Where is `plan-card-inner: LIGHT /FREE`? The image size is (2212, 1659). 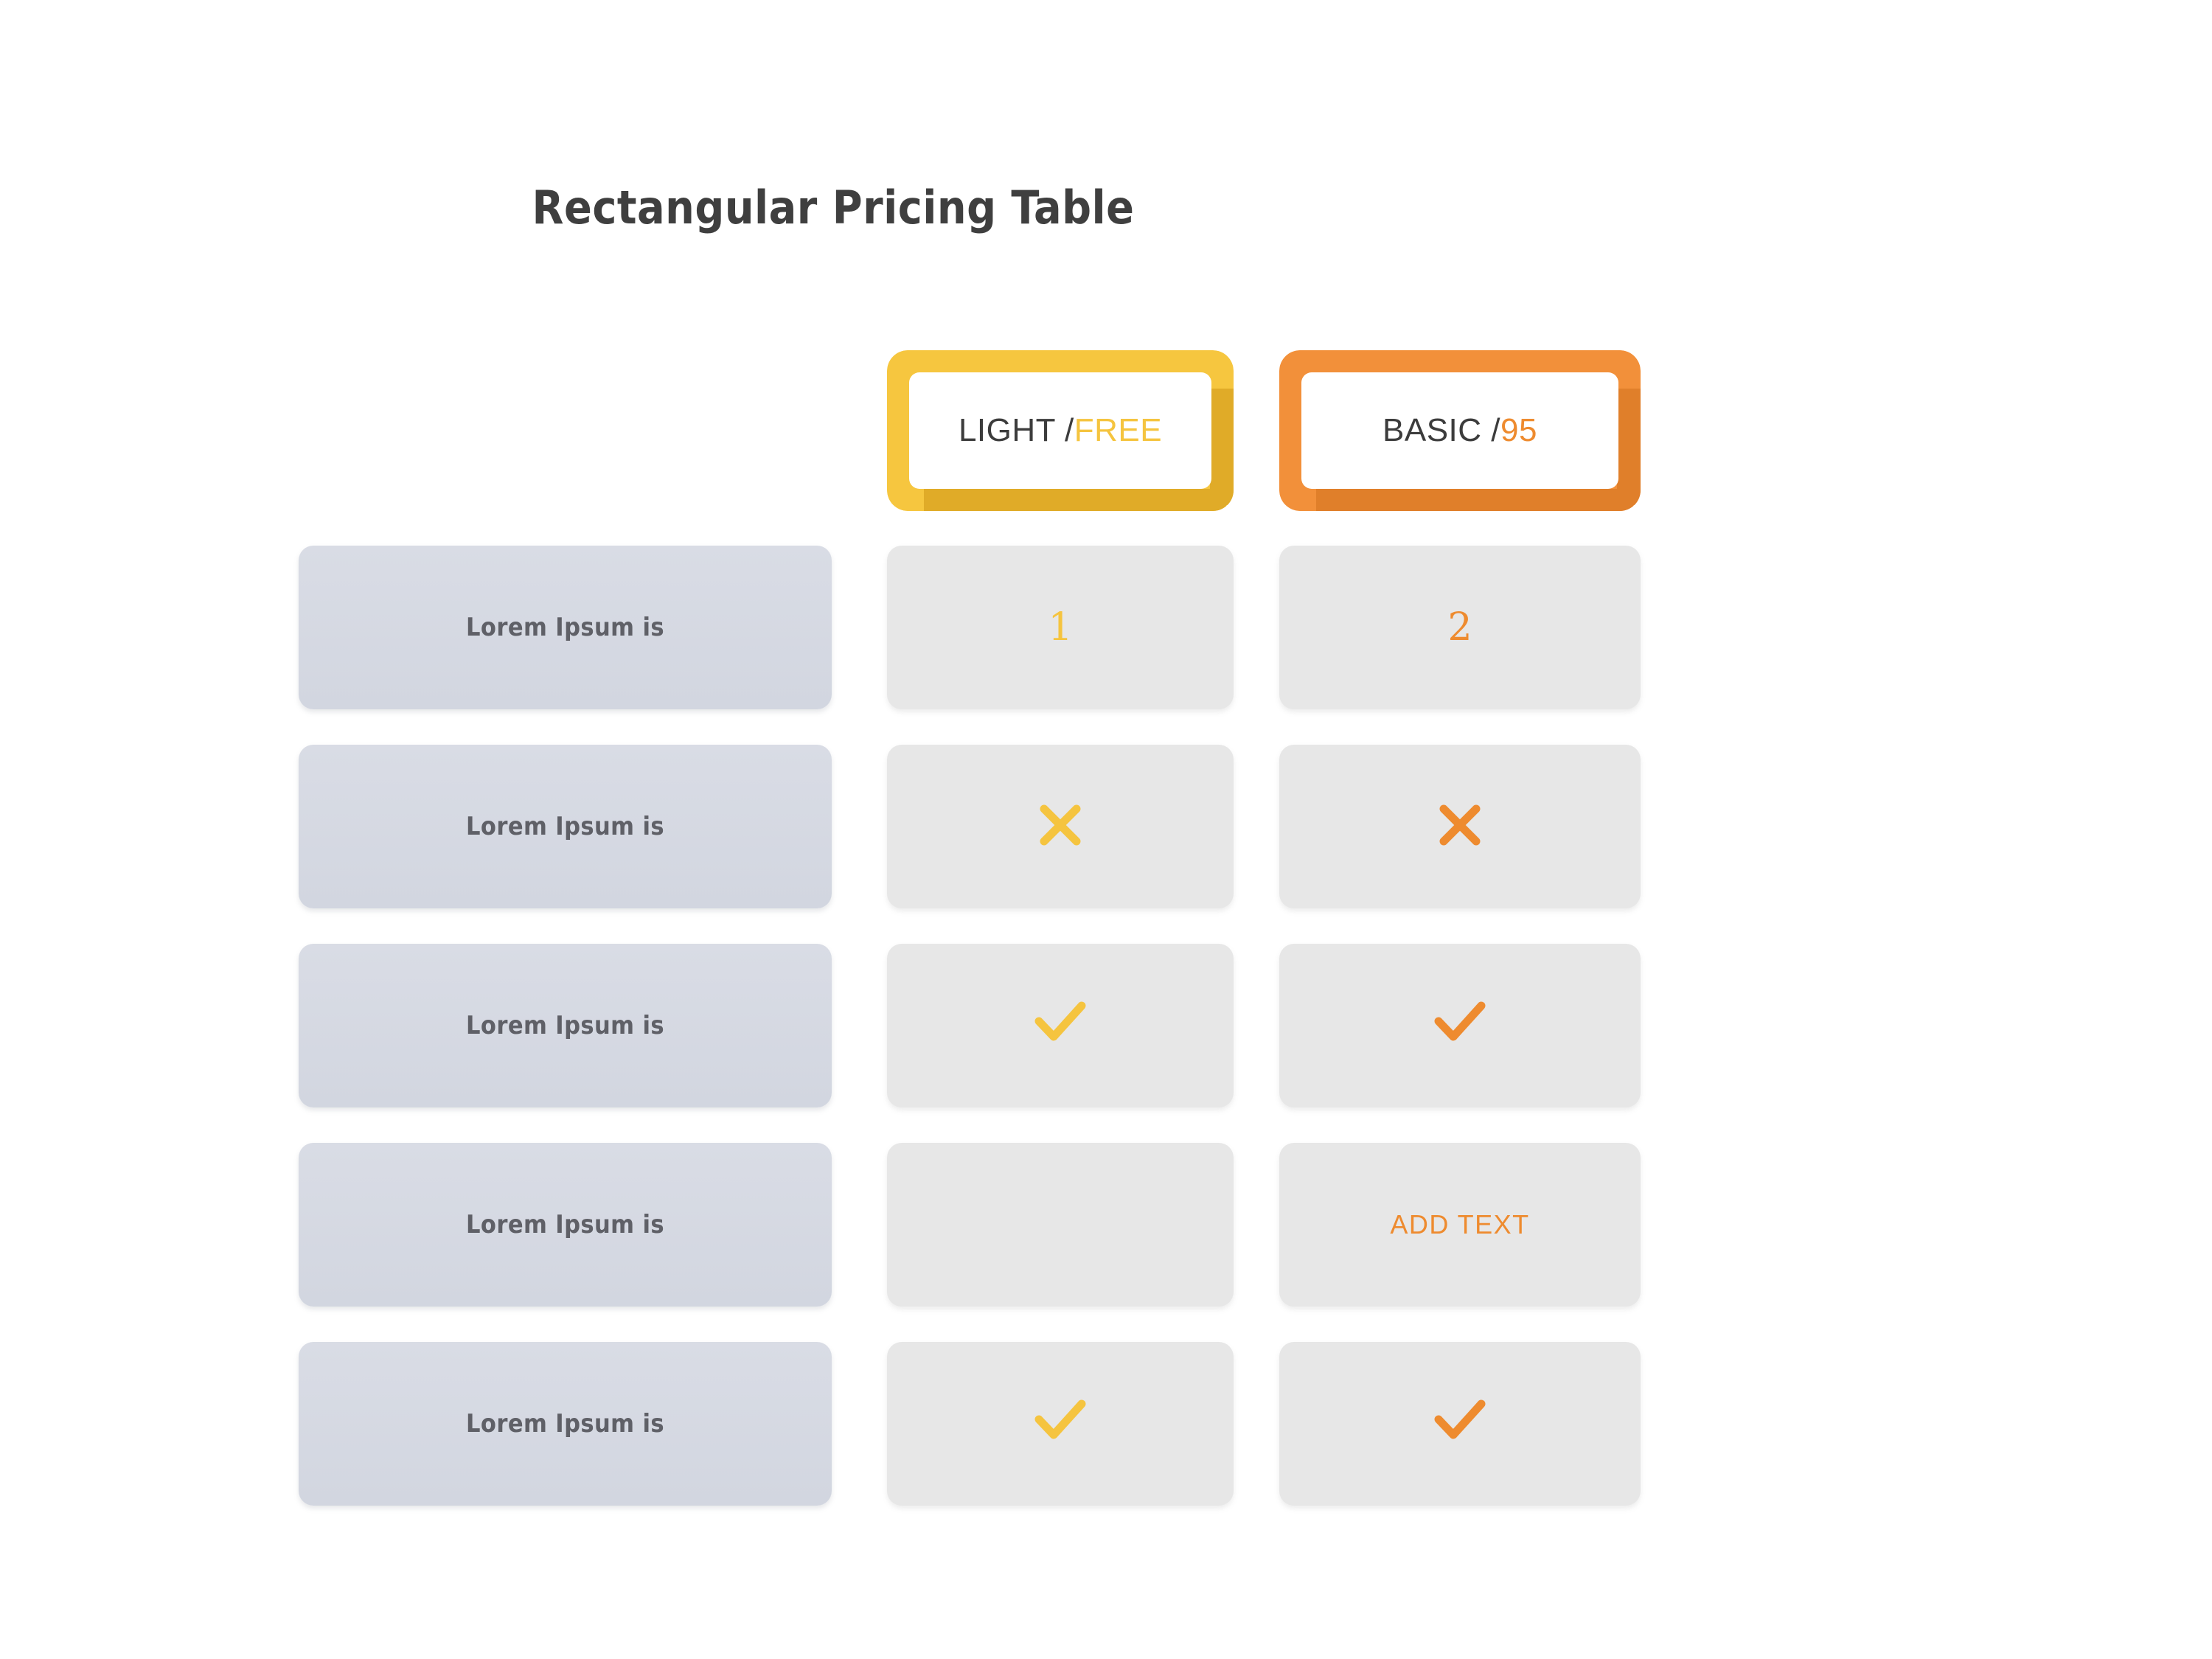 plan-card-inner: LIGHT /FREE is located at coordinates (1060, 430).